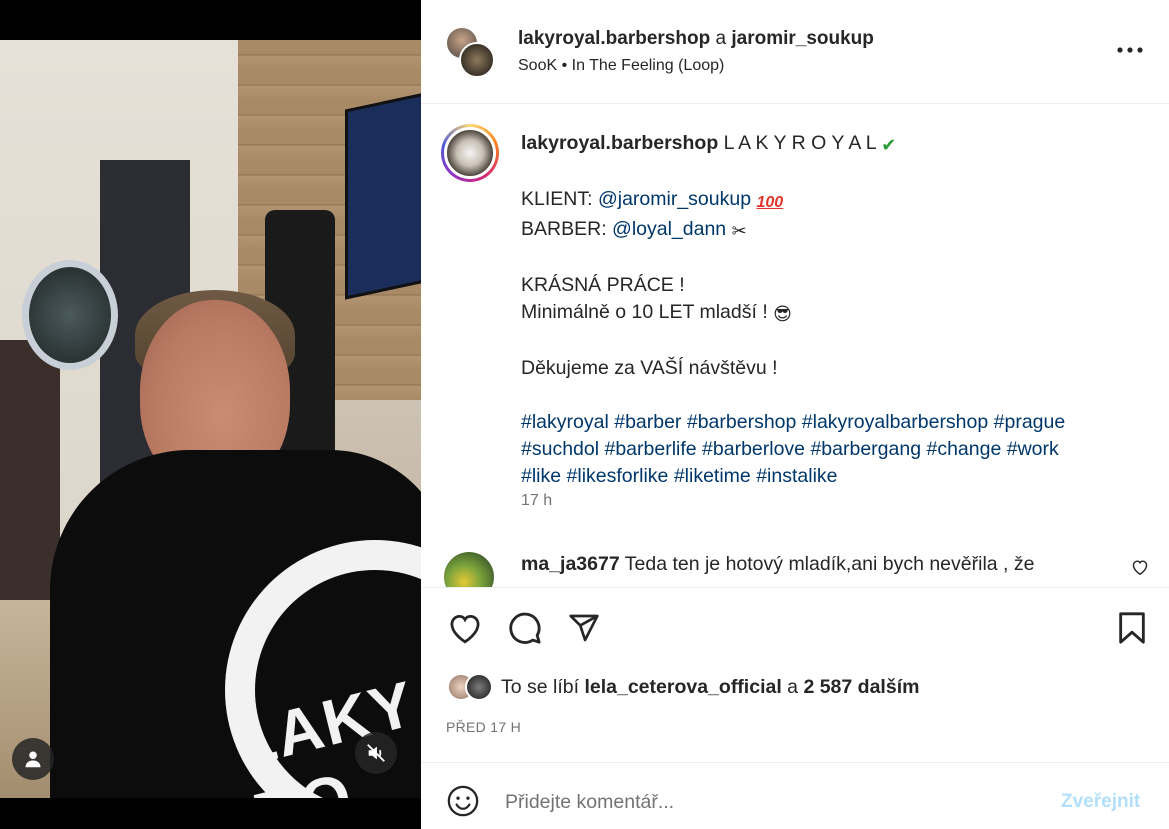 The height and width of the screenshot is (829, 1169). What do you see at coordinates (1100, 802) in the screenshot?
I see `publish-button: Zveřejnit` at bounding box center [1100, 802].